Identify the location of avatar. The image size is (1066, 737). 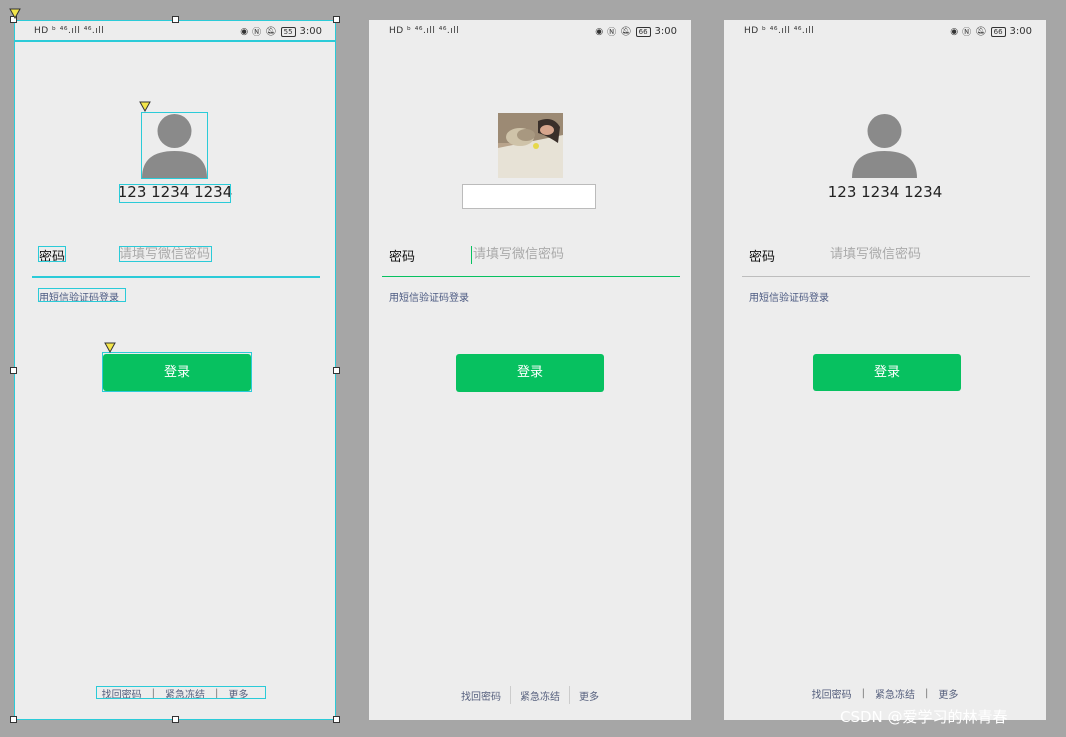
(884, 145).